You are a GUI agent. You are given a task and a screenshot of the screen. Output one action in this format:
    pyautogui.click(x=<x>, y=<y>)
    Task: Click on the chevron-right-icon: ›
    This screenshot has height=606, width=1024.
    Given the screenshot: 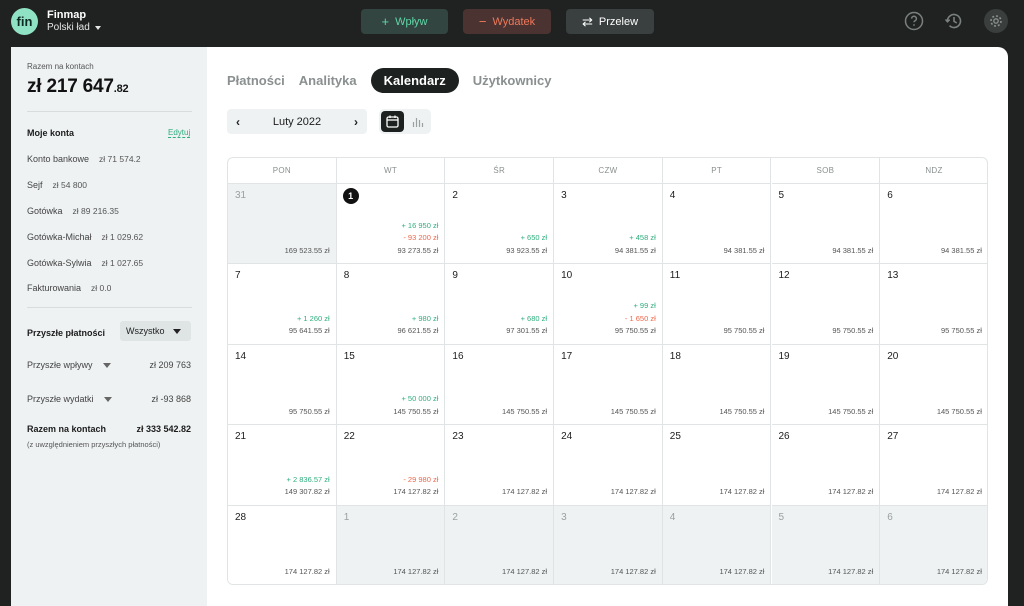 What is the action you would take?
    pyautogui.click(x=356, y=122)
    